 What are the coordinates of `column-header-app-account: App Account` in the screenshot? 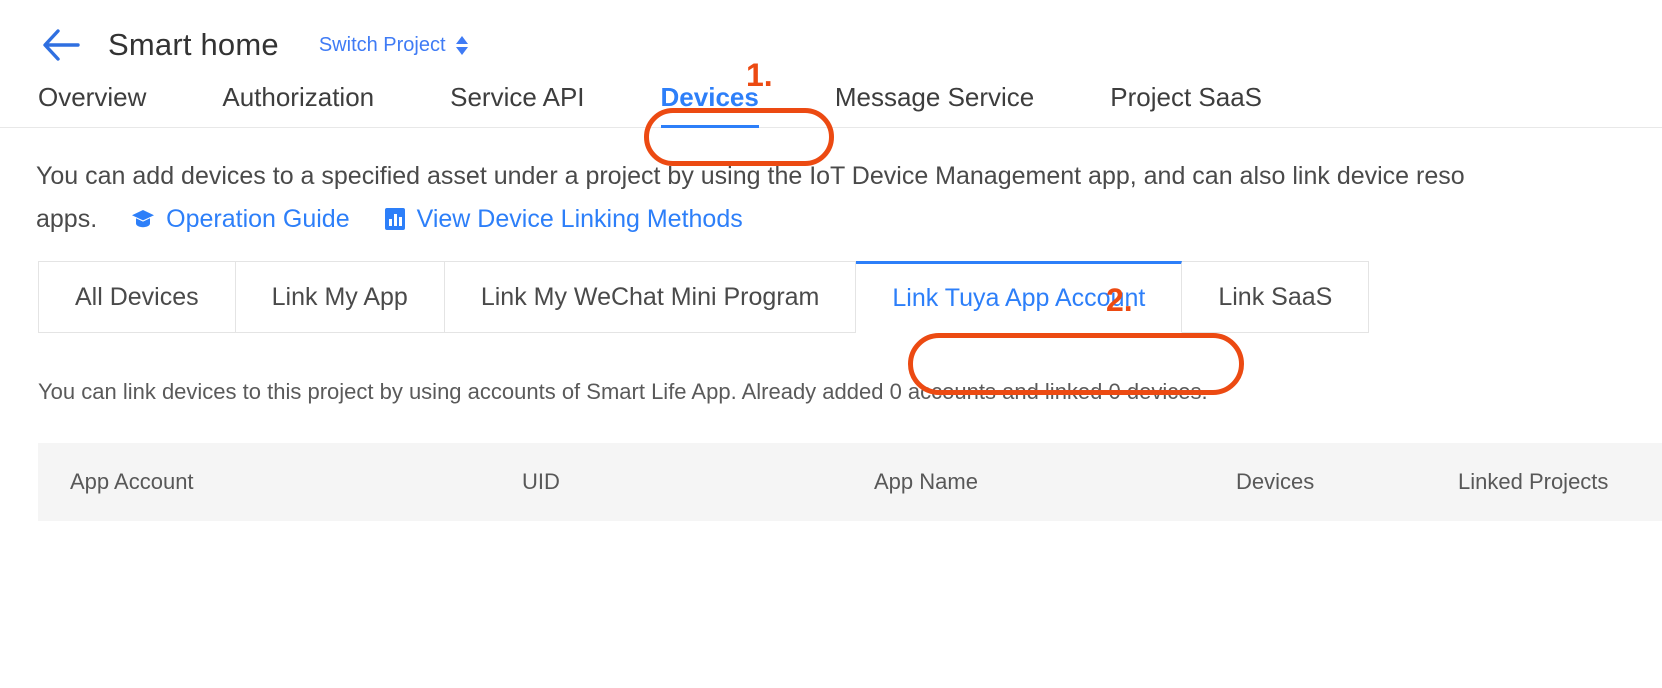 It's located at (264, 482).